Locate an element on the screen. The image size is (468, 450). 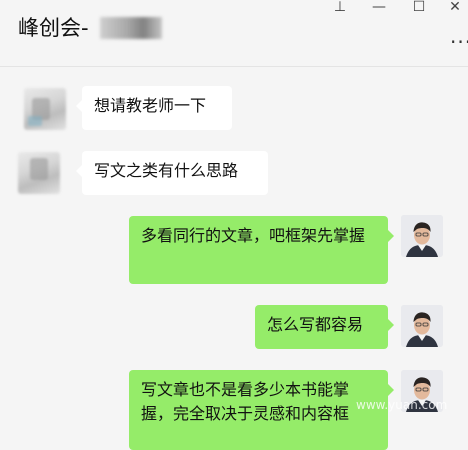
redacted-contact-name is located at coordinates (131, 28).